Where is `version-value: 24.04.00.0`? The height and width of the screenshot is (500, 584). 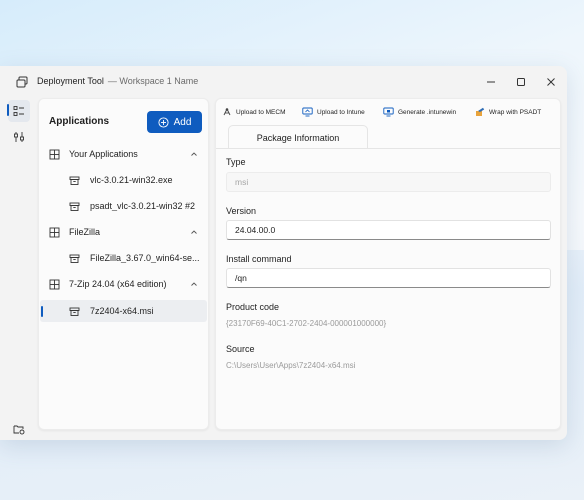 version-value: 24.04.00.0 is located at coordinates (255, 230).